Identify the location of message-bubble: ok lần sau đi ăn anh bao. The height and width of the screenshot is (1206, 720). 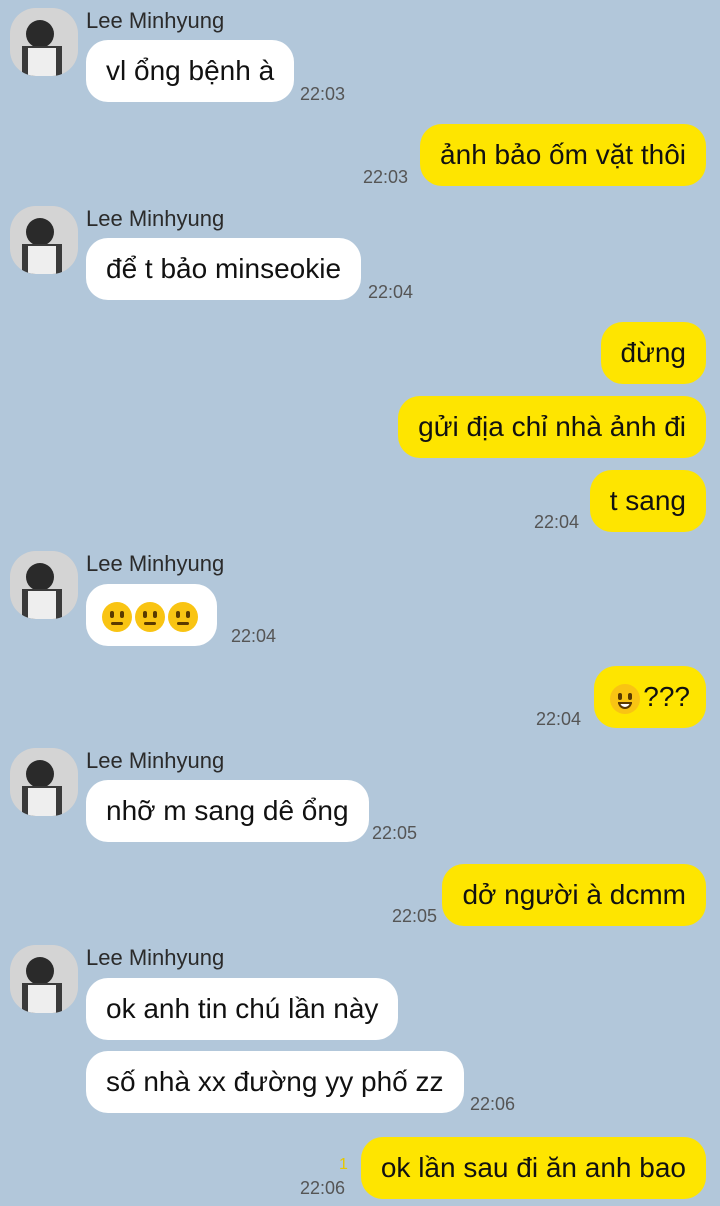
(533, 1168).